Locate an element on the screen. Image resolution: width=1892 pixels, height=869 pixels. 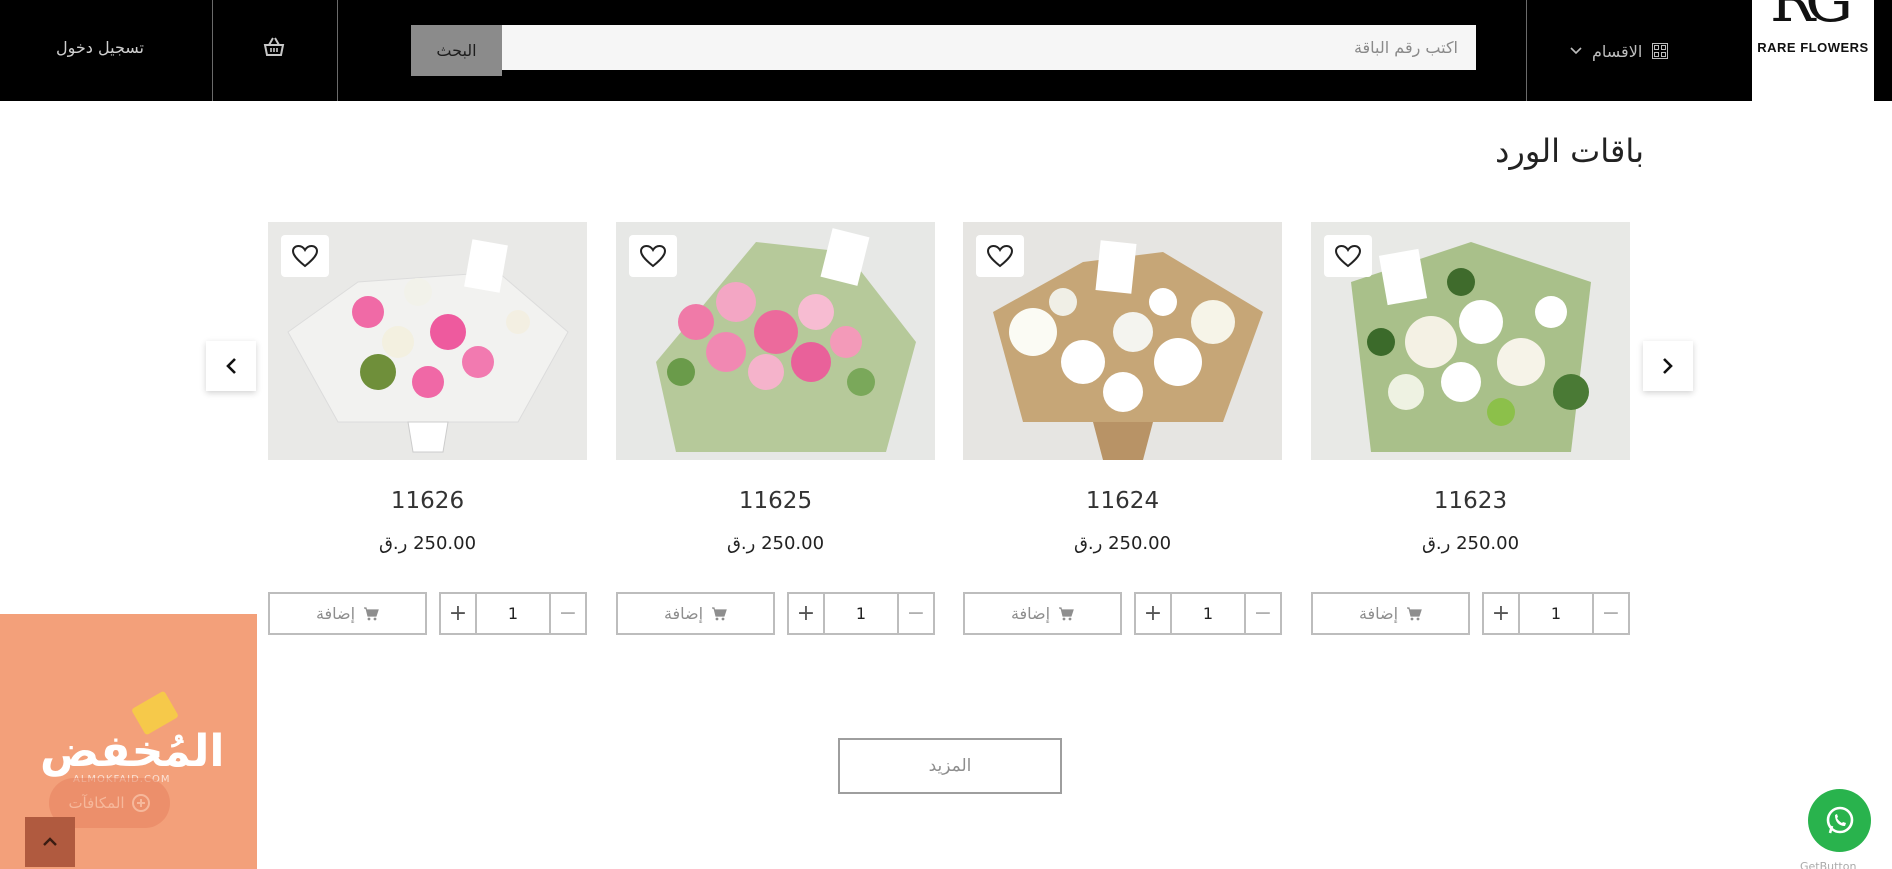
chevron-up-icon is located at coordinates (50, 841).